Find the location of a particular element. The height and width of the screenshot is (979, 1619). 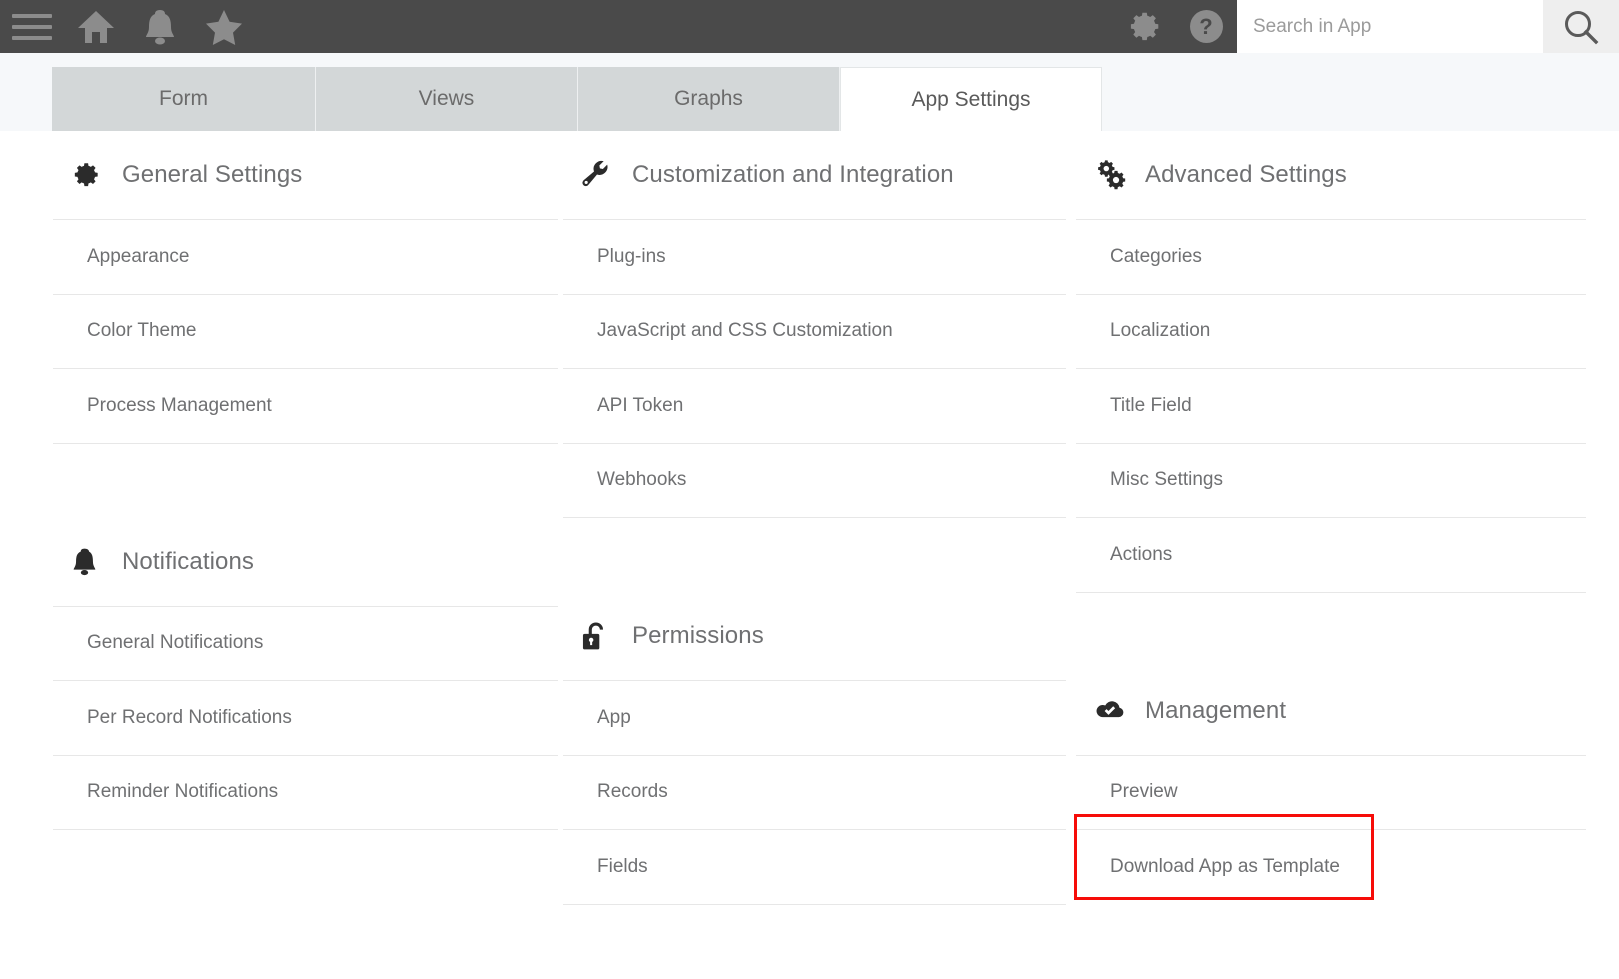

settings-item-per-record-notifications: Per Record Notifications is located at coordinates (305, 717).